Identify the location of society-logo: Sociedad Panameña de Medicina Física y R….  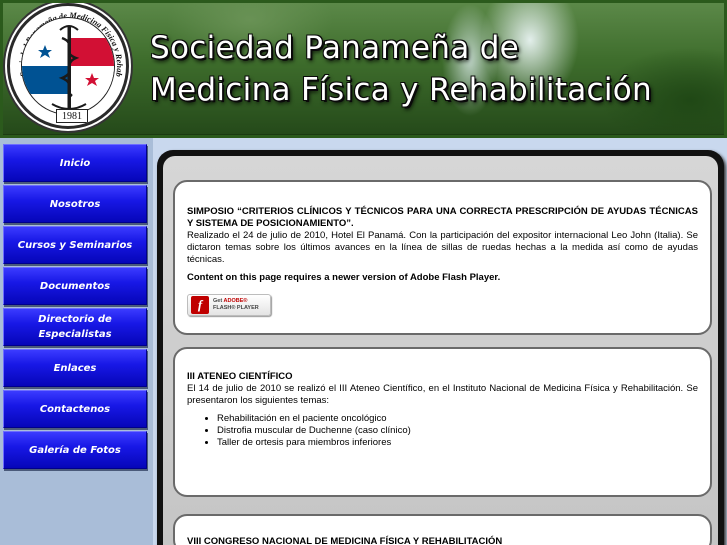
(68, 66).